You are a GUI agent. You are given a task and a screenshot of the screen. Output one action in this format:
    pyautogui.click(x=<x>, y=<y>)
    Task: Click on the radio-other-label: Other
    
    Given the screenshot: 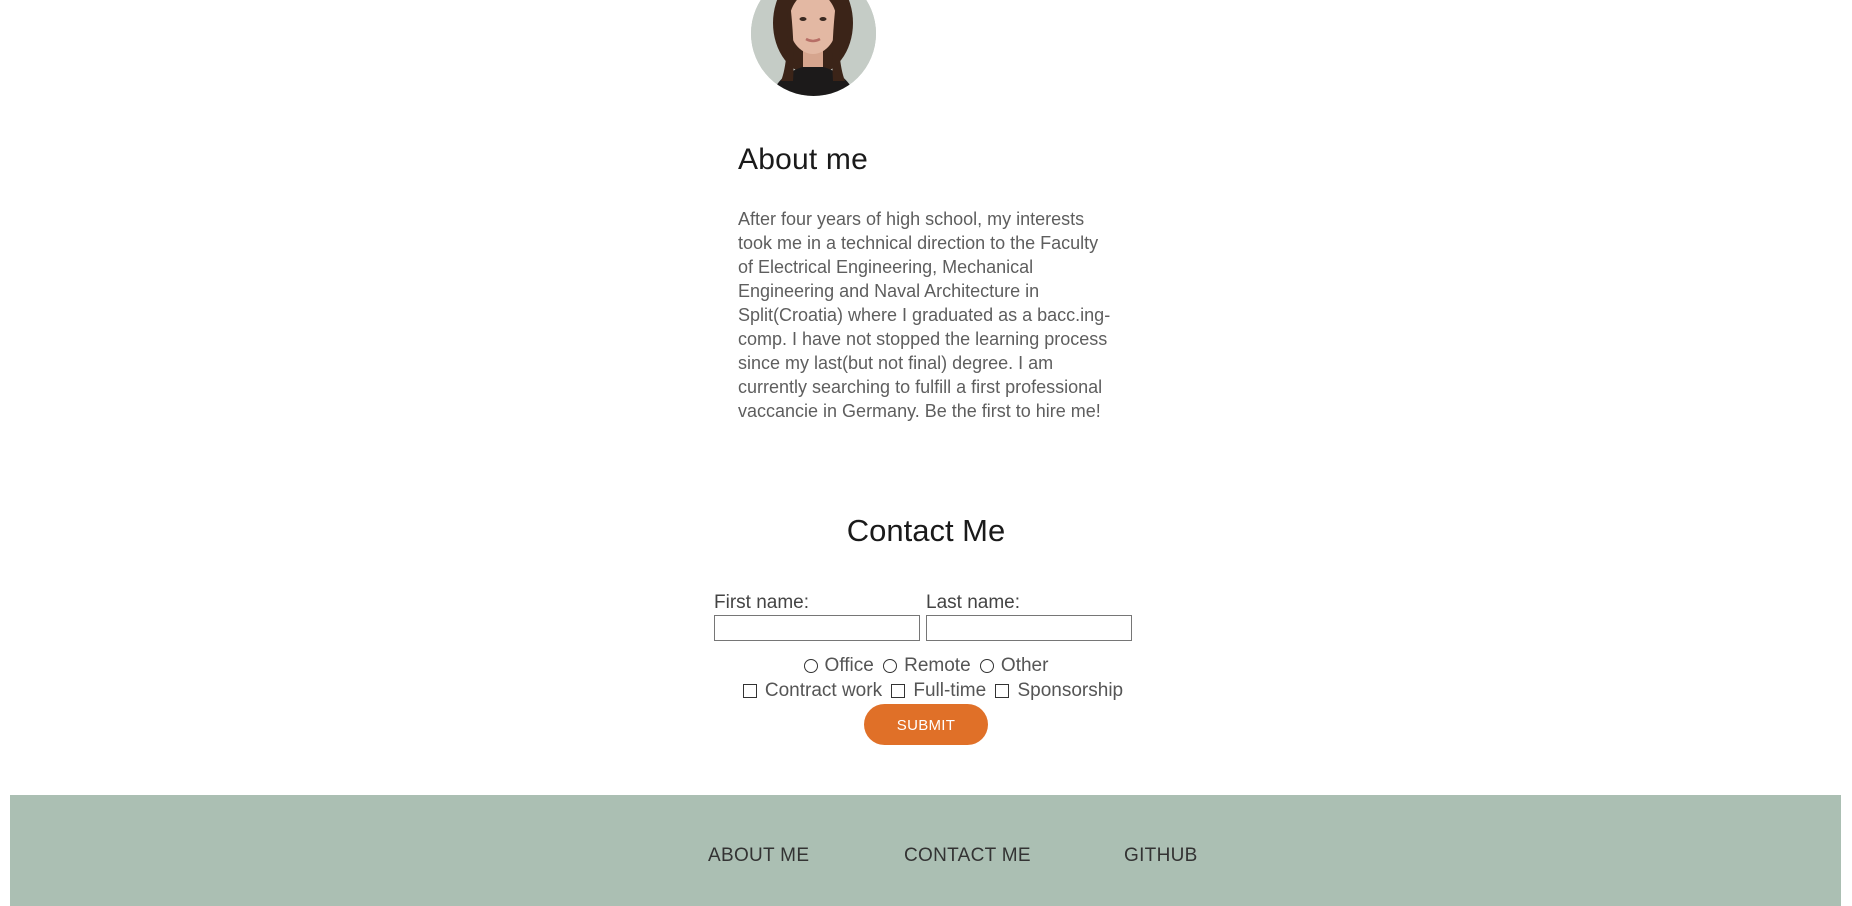 What is the action you would take?
    pyautogui.click(x=1024, y=665)
    